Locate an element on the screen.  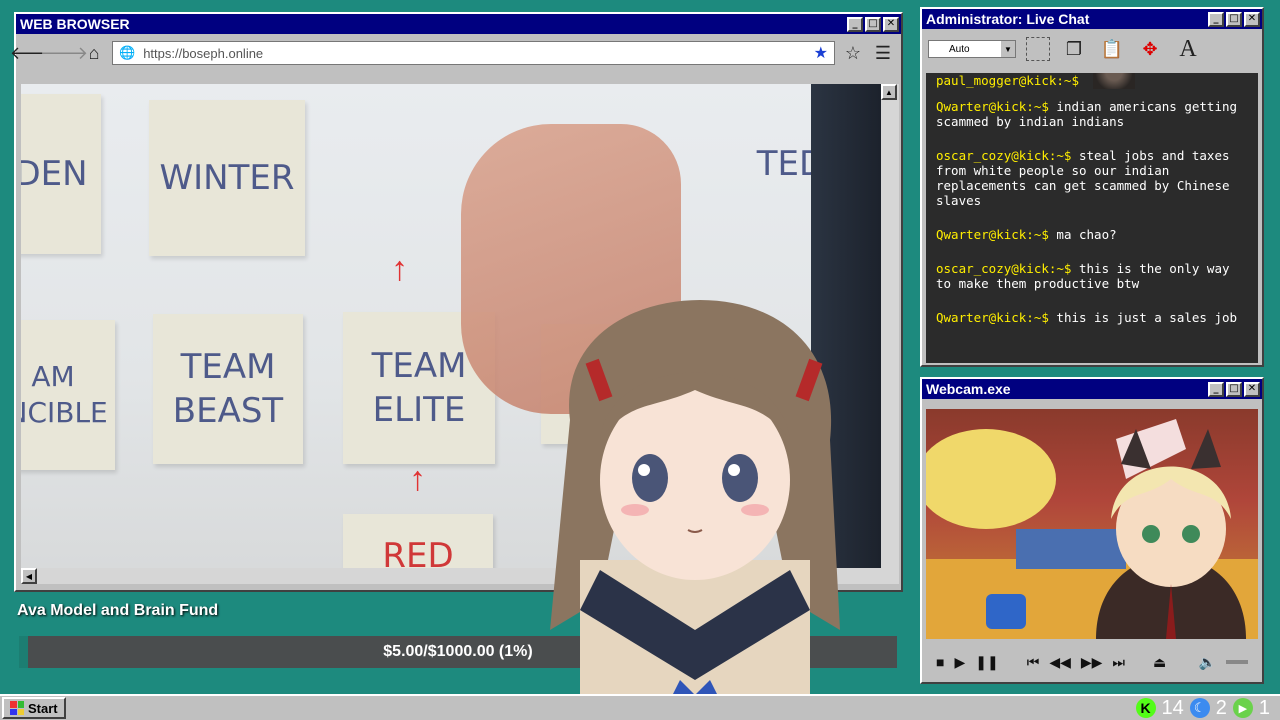
url-text: https://boseph.online is located at coordinates (203, 53).